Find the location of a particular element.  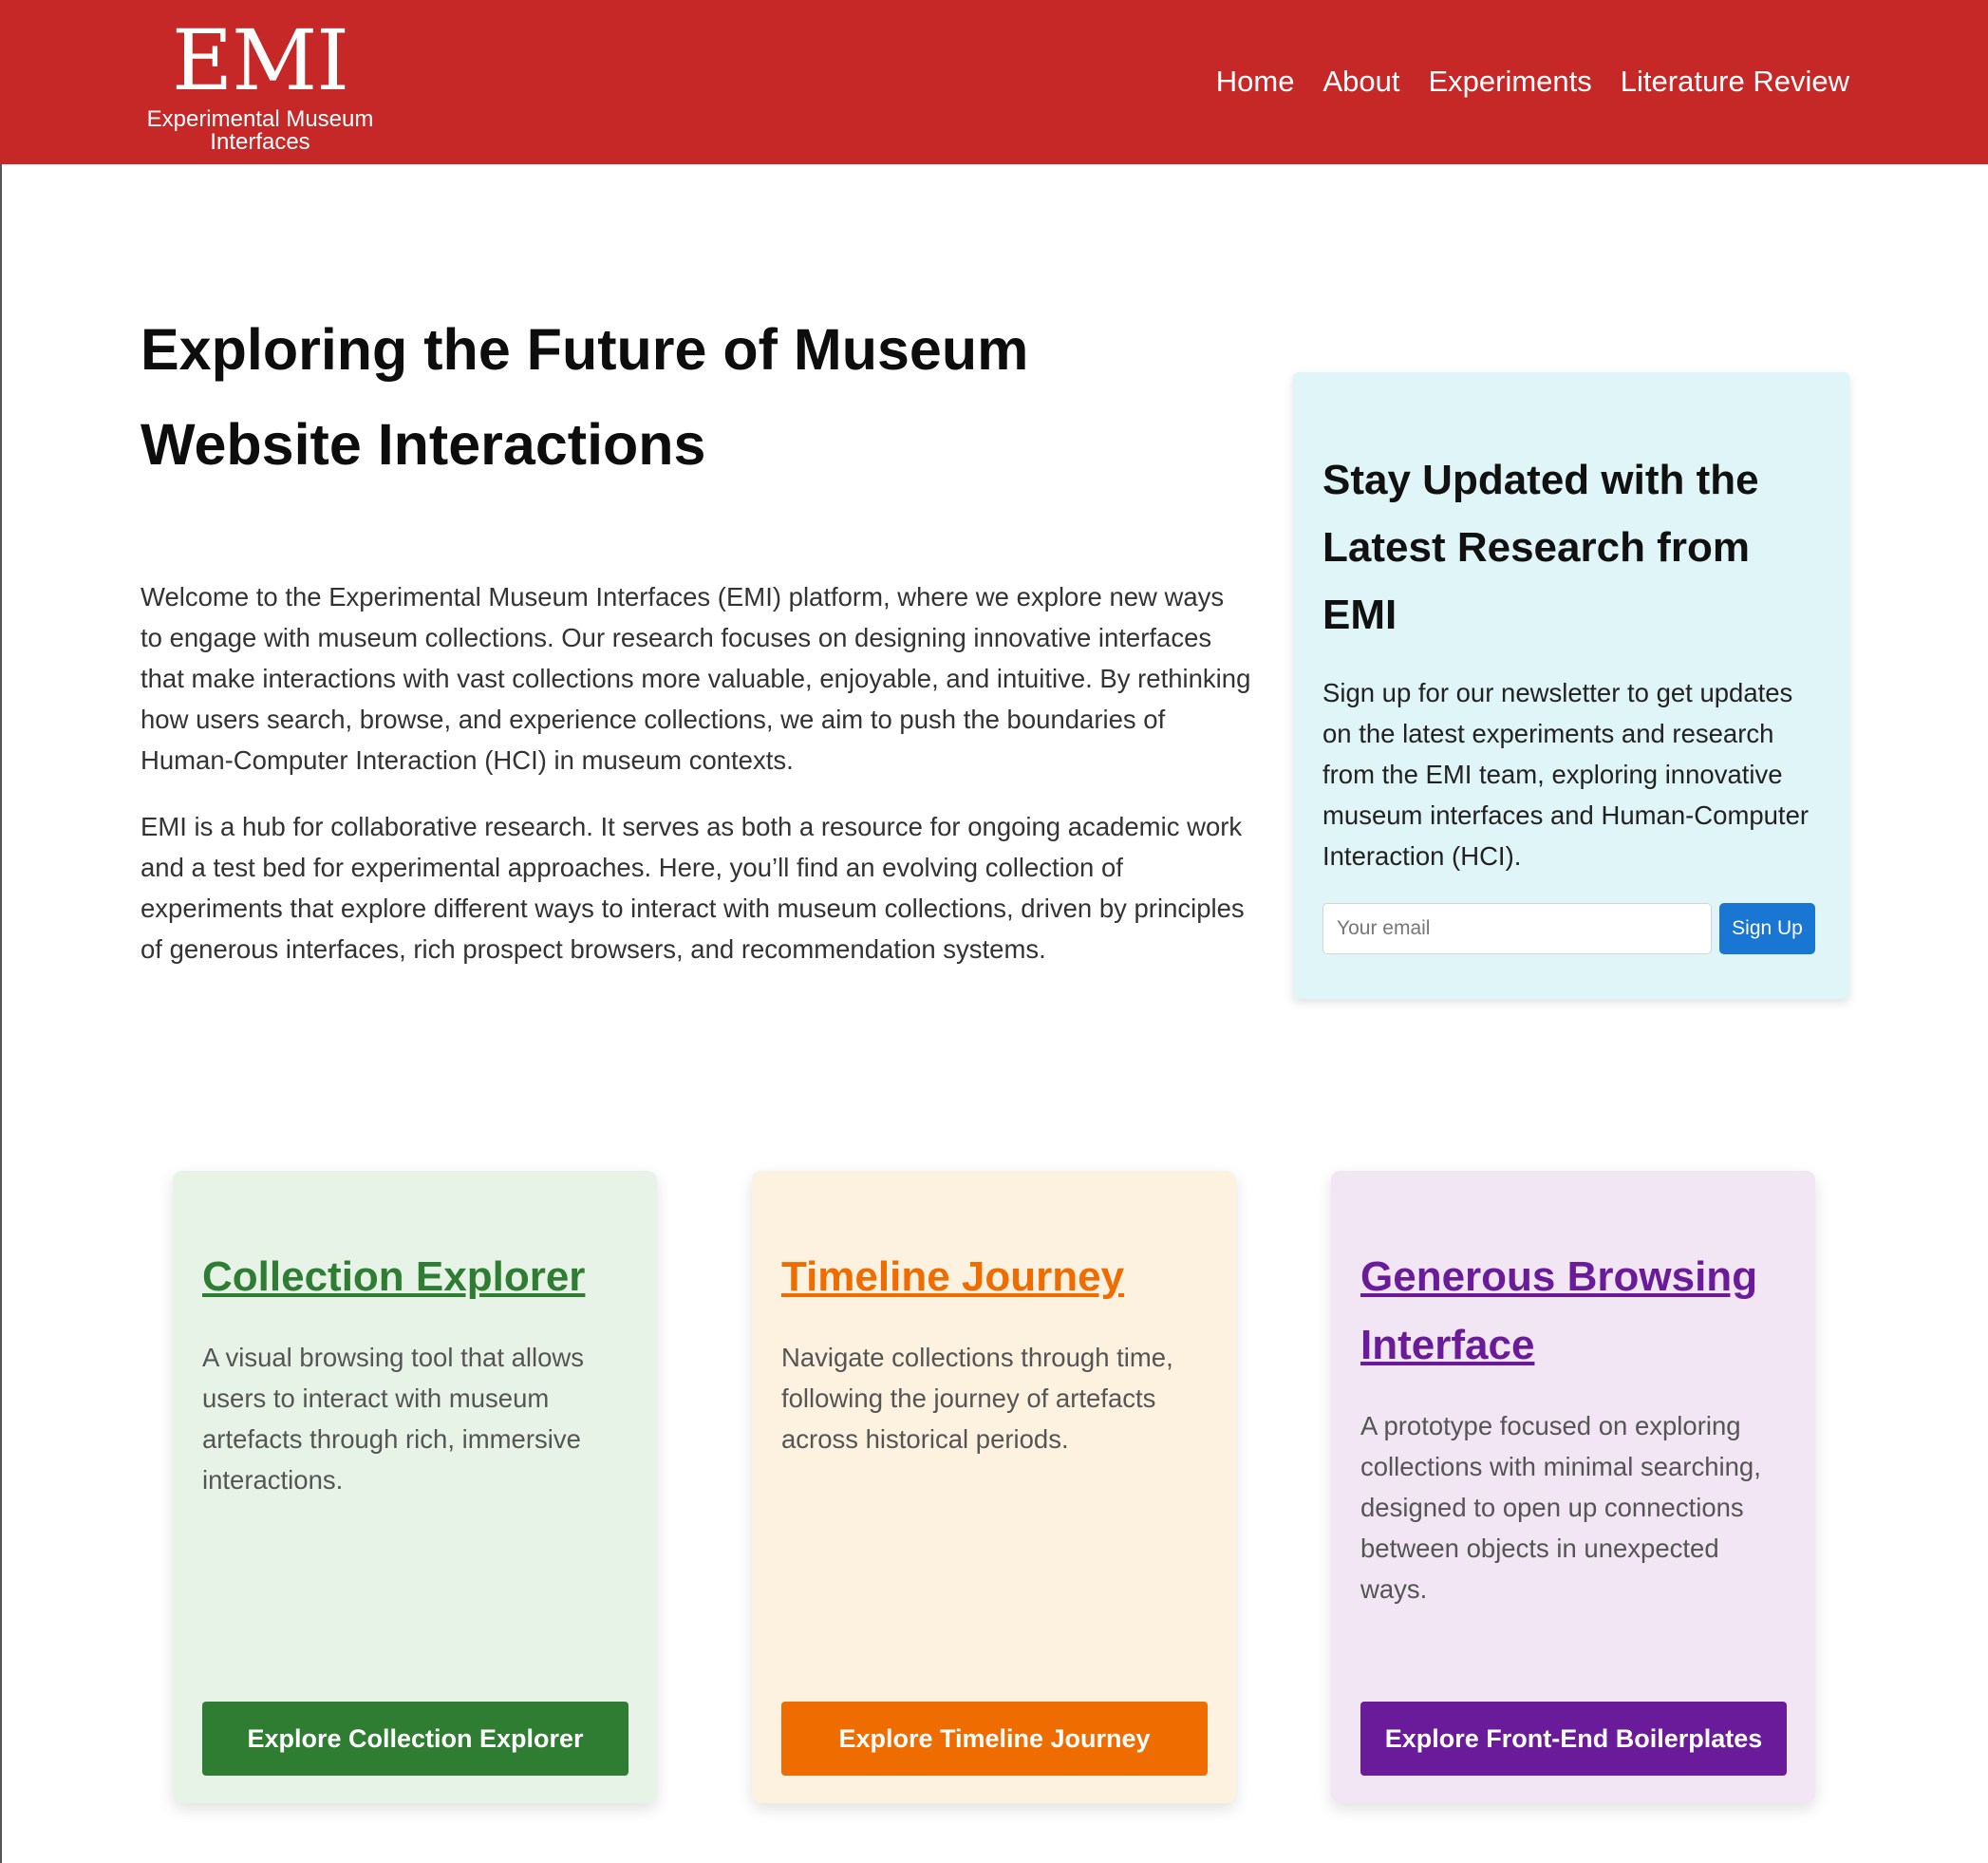

site-logo: EMI Experimental Museum Interfaces is located at coordinates (260, 83).